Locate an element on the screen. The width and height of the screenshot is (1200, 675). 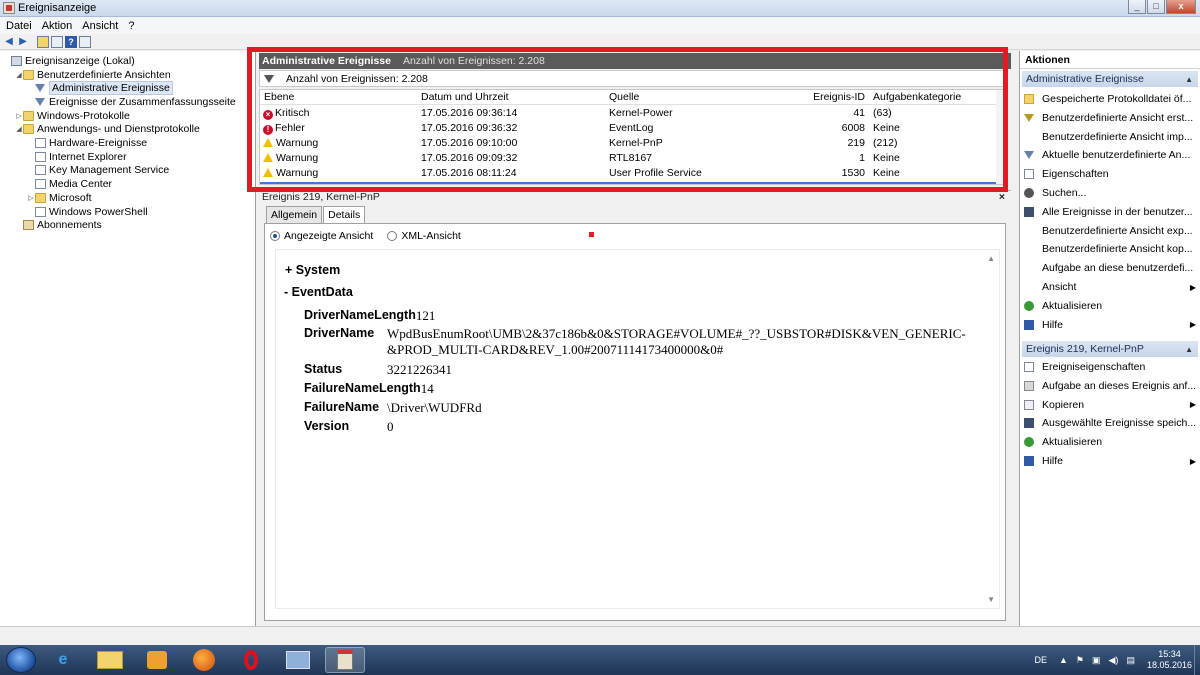
show-desktop-button is located at coordinates (1197, 660).